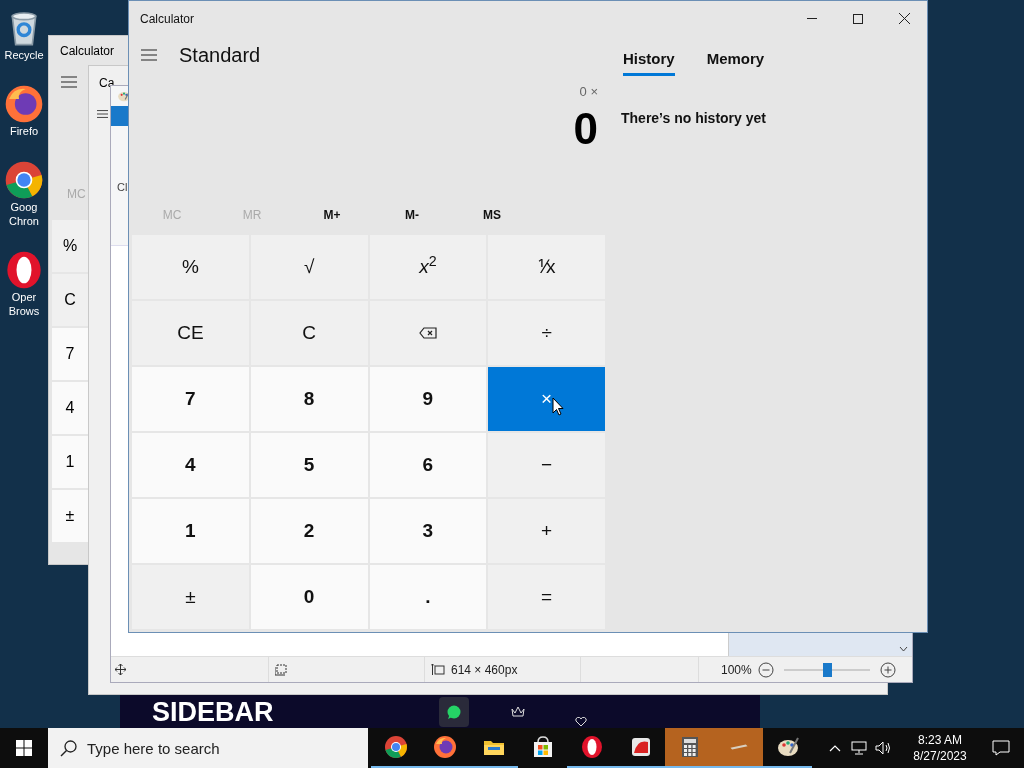 The width and height of the screenshot is (1024, 768). Describe the element at coordinates (24, 221) in the screenshot. I see `desktop-icon-label: Chron` at that location.